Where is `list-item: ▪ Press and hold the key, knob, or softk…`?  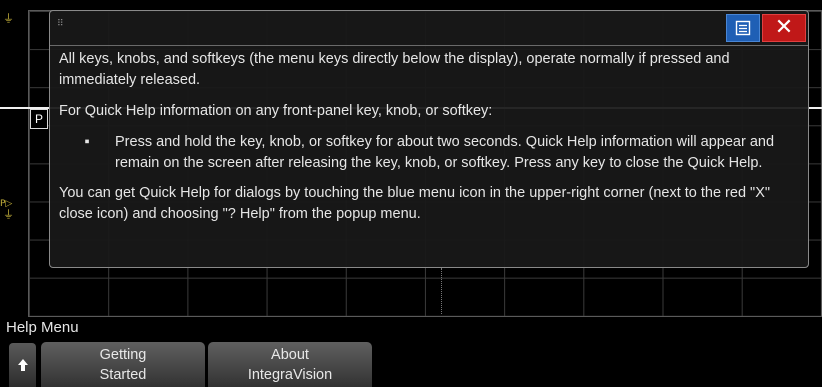
list-item: ▪ Press and hold the key, knob, or softk… is located at coordinates (431, 153).